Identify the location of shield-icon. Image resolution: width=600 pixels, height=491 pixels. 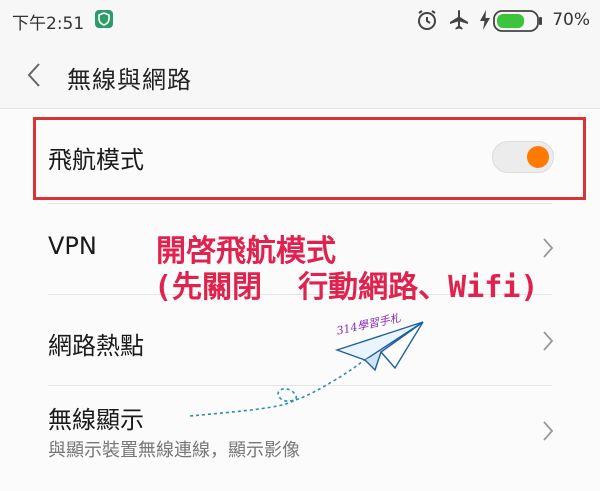
(104, 19).